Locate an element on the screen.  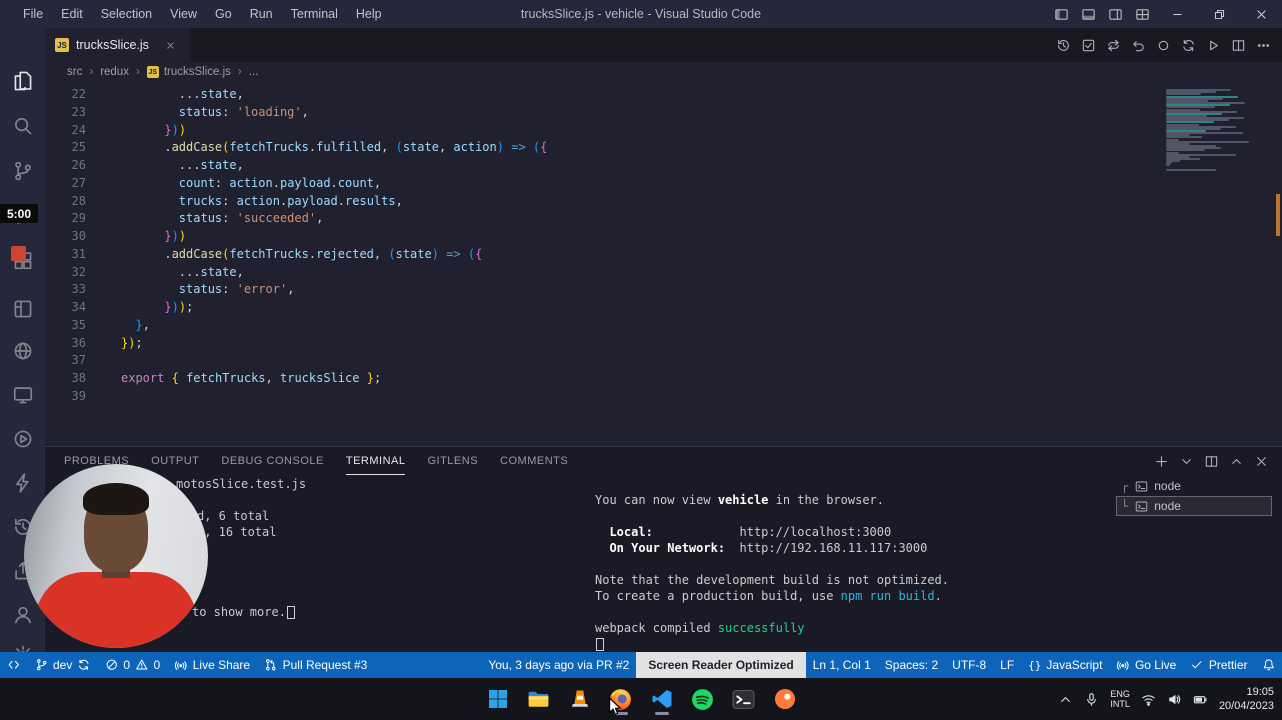
thunder-client-icon is located at coordinates (22, 483).